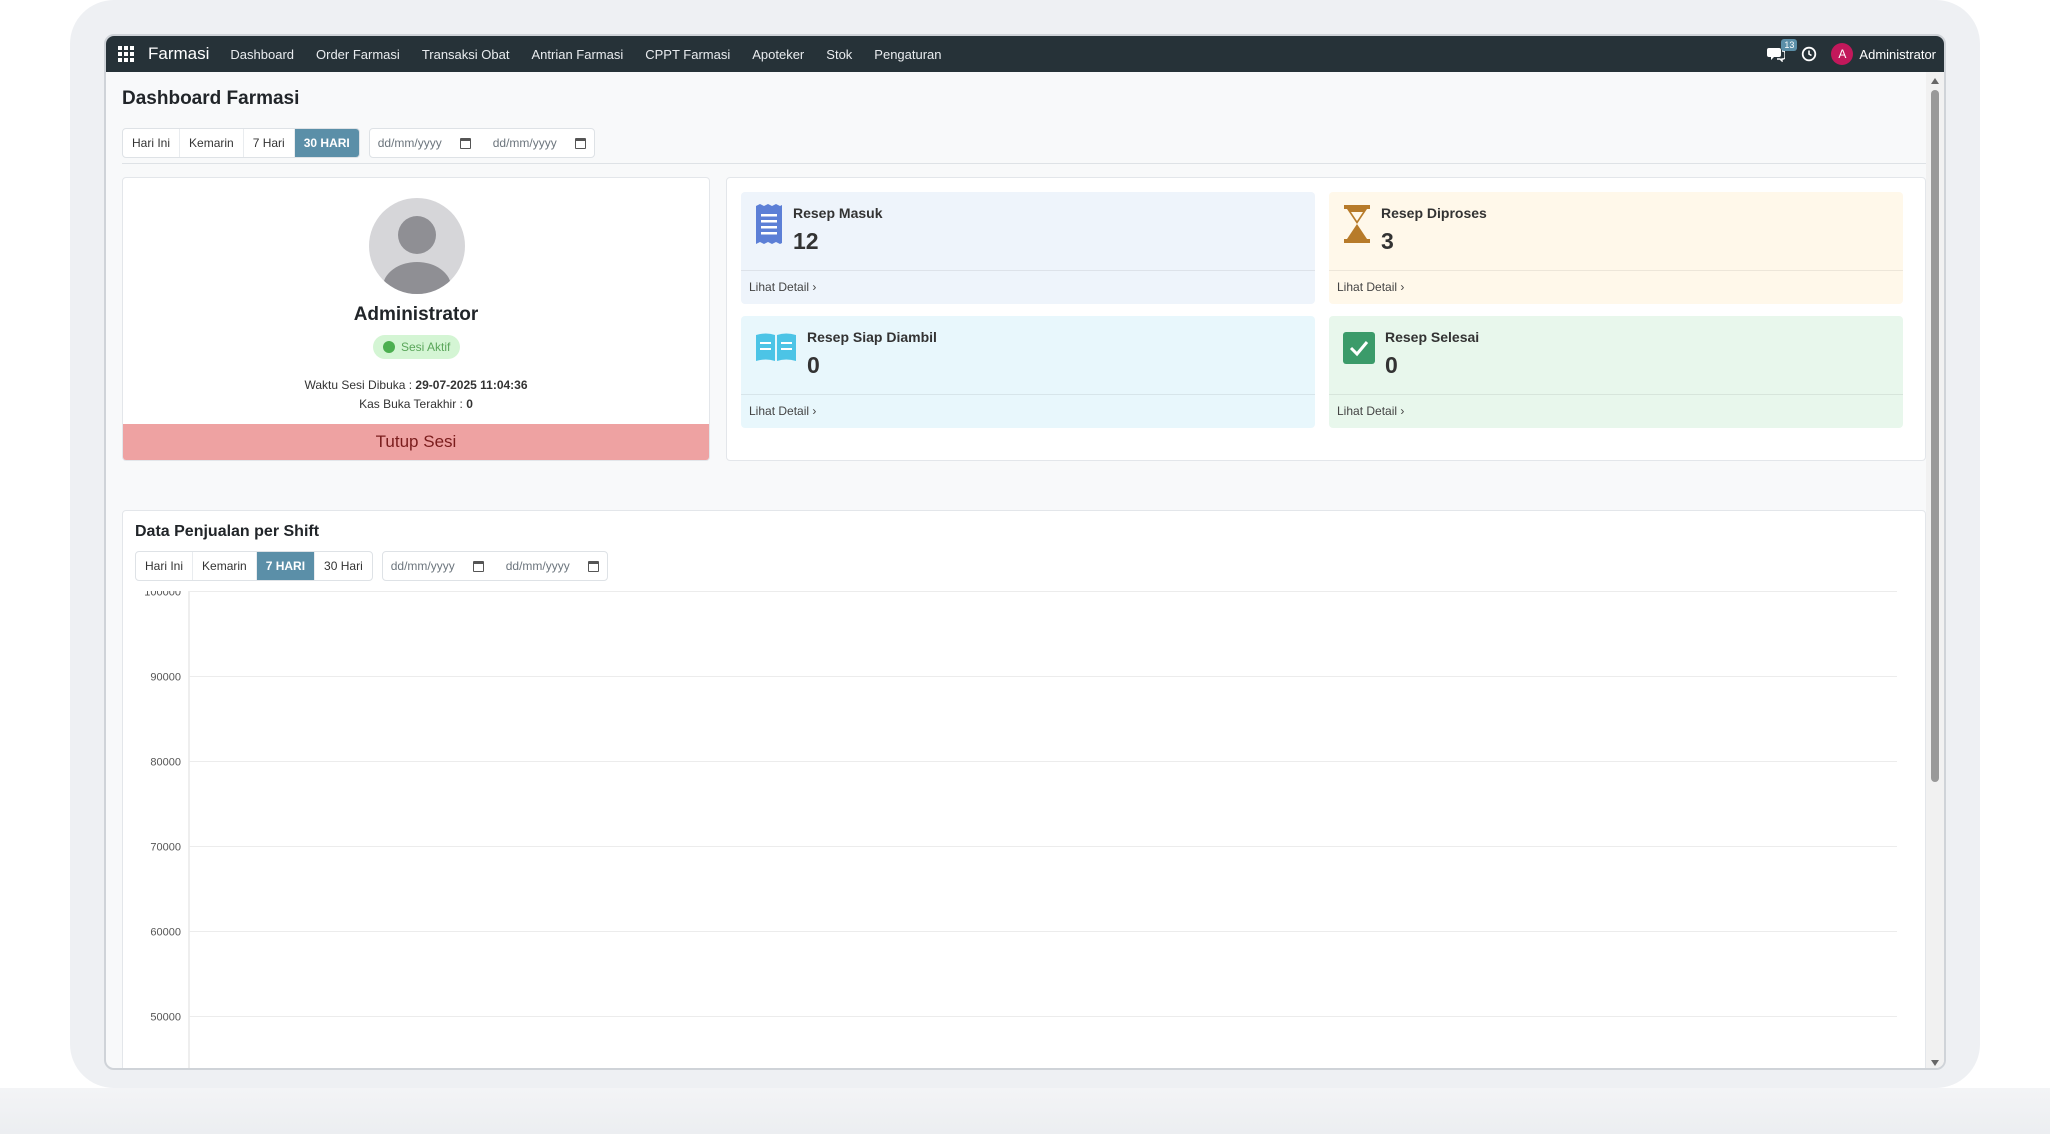 The image size is (2050, 1134). Describe the element at coordinates (165, 763) in the screenshot. I see `y-tick-label: 80000` at that location.